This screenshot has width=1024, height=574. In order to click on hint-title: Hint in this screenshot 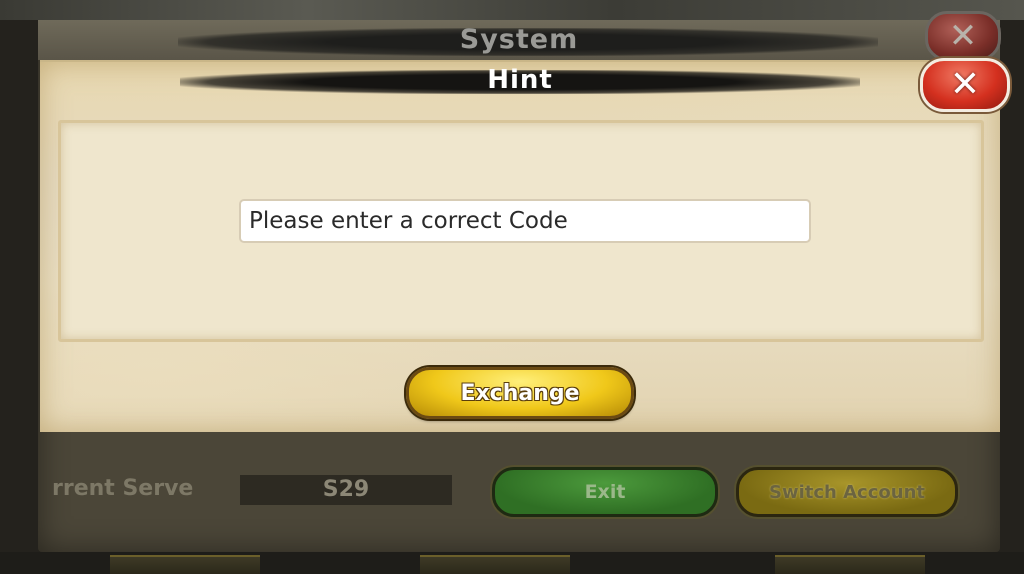, I will do `click(520, 80)`.